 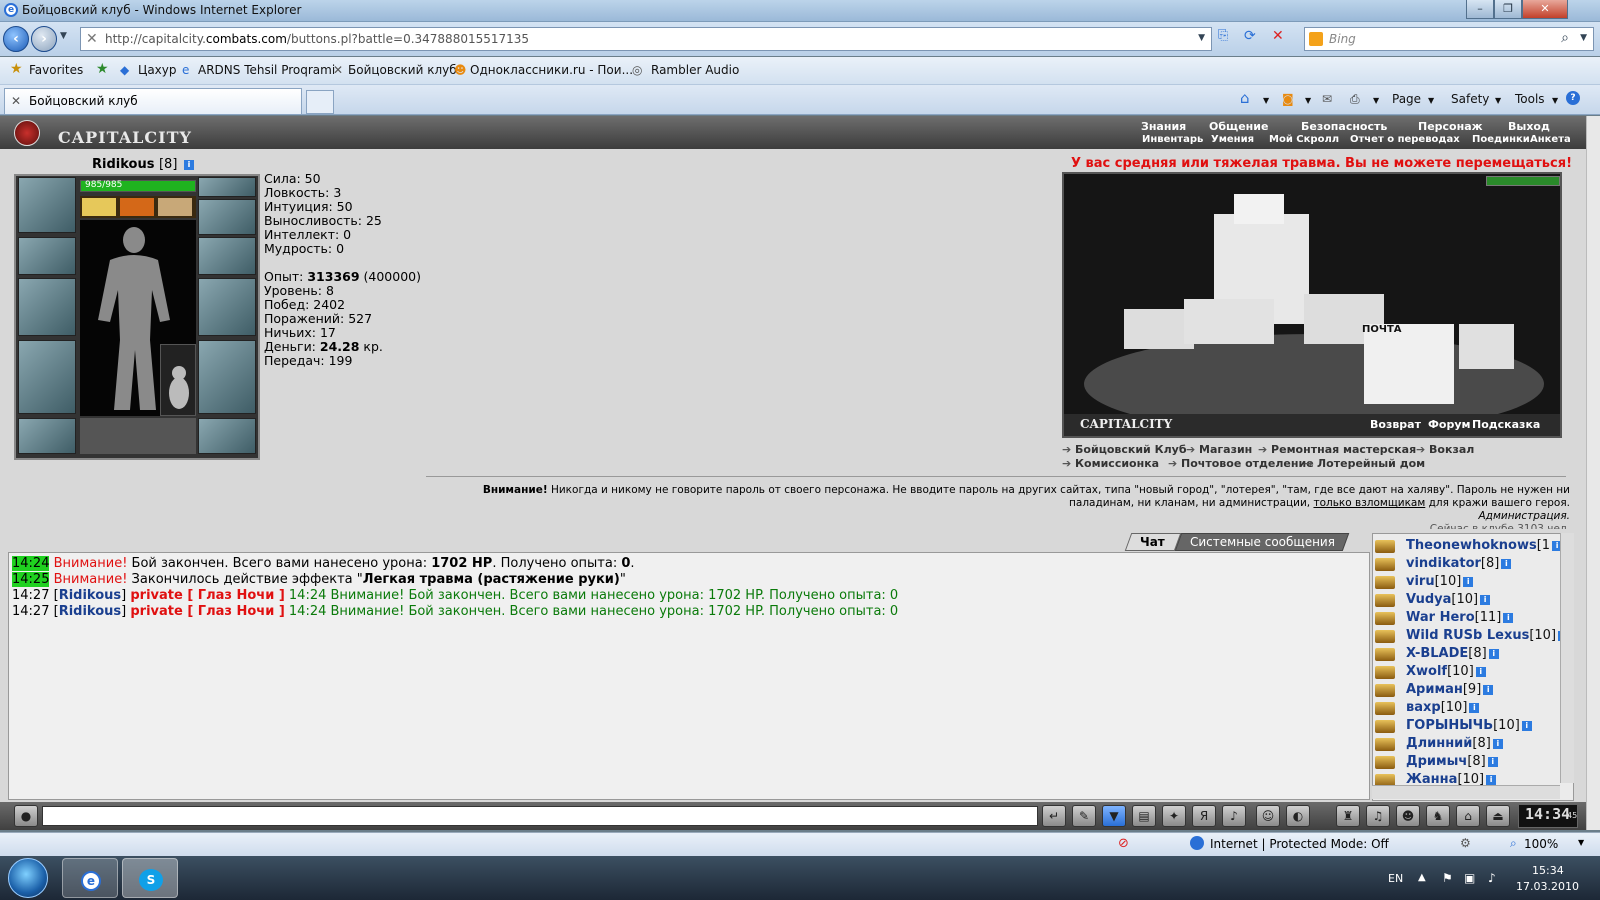 What do you see at coordinates (1282, 39) in the screenshot?
I see `stop-icon: ✕` at bounding box center [1282, 39].